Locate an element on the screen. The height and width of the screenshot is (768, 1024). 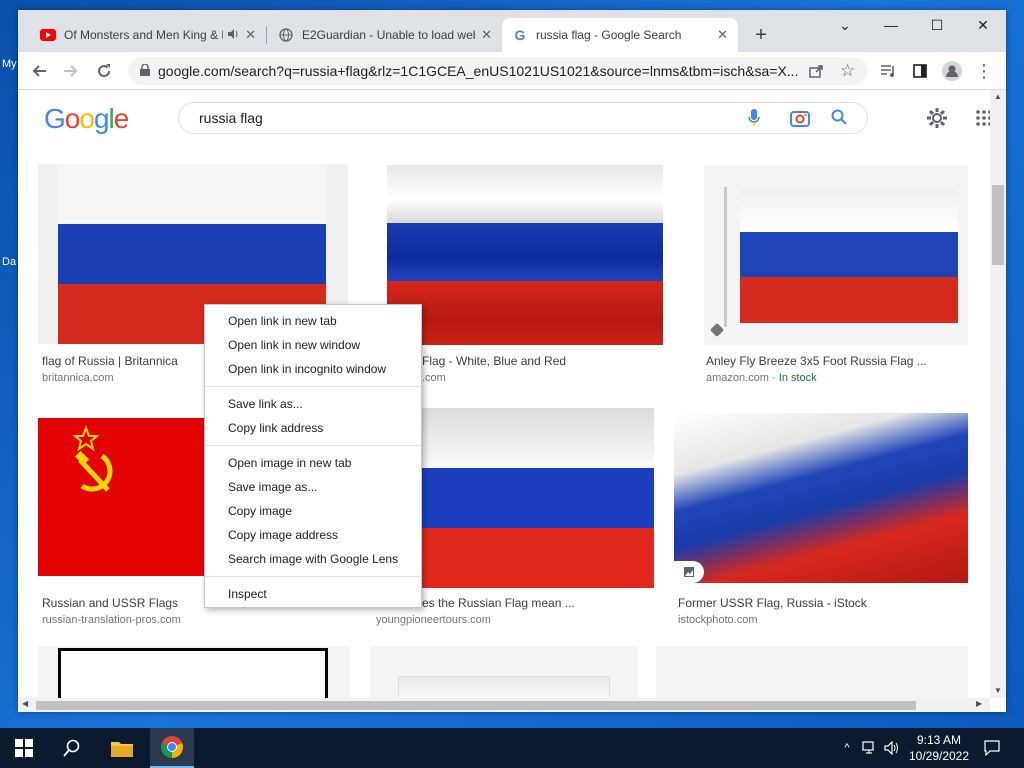
tab-search-button: ⌄ is located at coordinates (845, 25).